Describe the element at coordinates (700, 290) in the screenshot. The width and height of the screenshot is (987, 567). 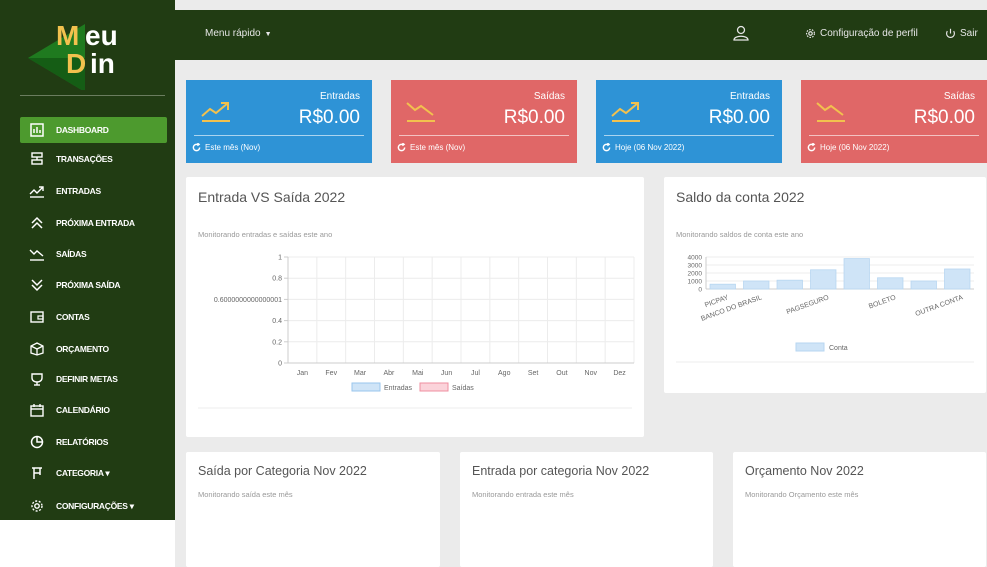
I see `y-tick-label: 0` at that location.